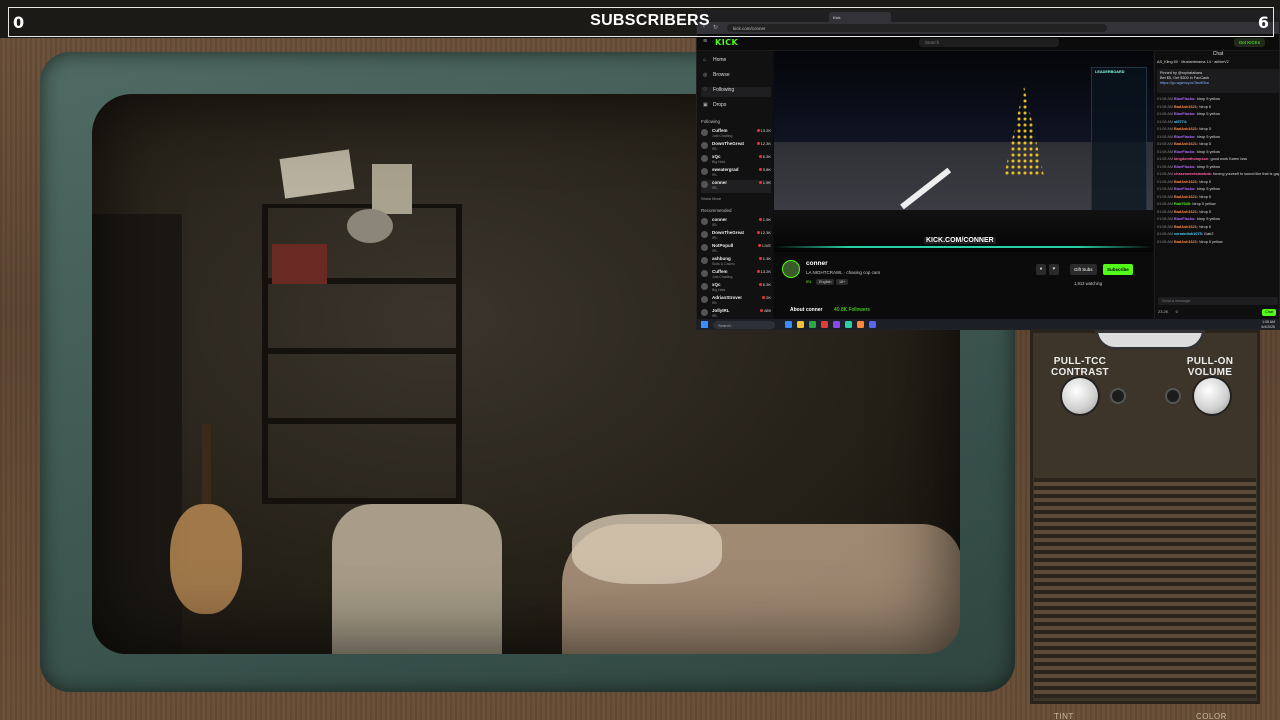 The height and width of the screenshot is (720, 1280). I want to click on channel-dial, so click(1150, 340).